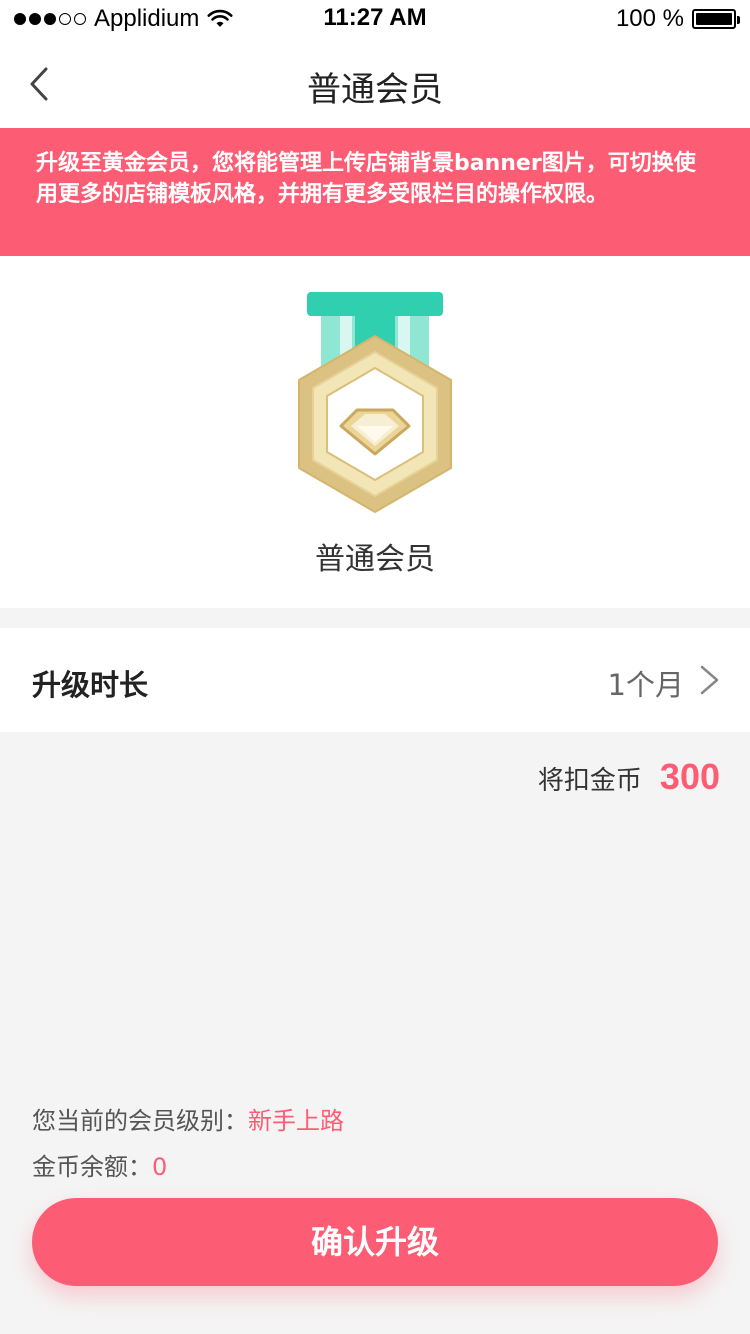 Image resolution: width=750 pixels, height=1334 pixels. What do you see at coordinates (709, 680) in the screenshot?
I see `chevron-right-icon` at bounding box center [709, 680].